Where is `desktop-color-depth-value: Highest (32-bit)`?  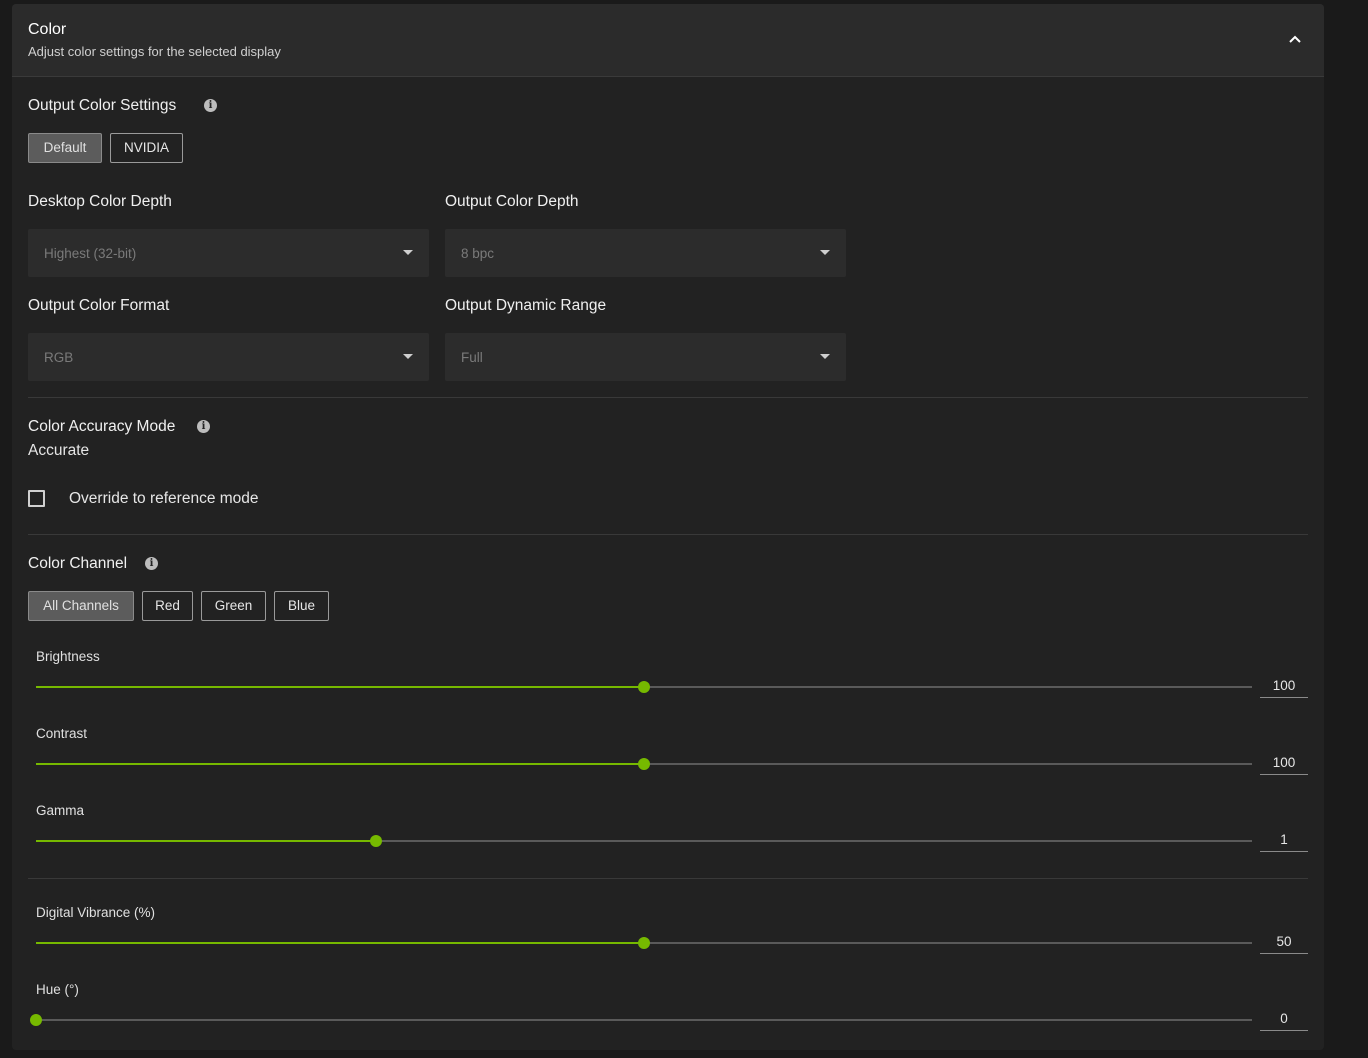 desktop-color-depth-value: Highest (32-bit) is located at coordinates (90, 253).